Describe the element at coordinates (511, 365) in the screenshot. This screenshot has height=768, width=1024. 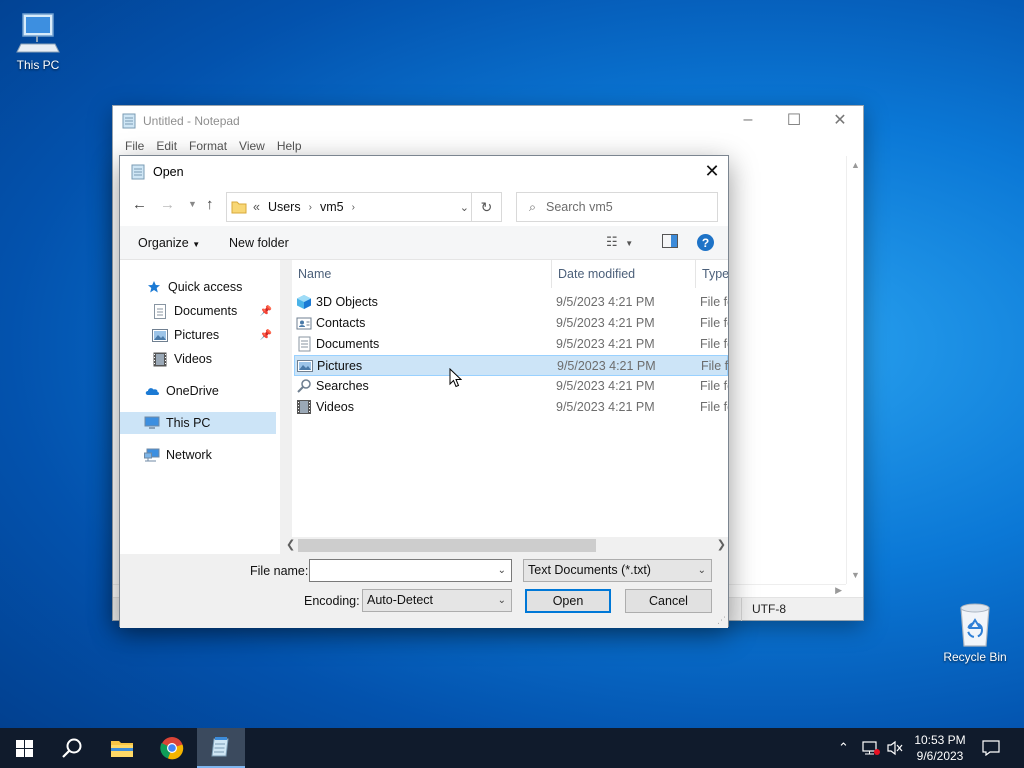
I see `file-row-selected: Pictures 9/5/2023 4:21 PM File fo` at that location.